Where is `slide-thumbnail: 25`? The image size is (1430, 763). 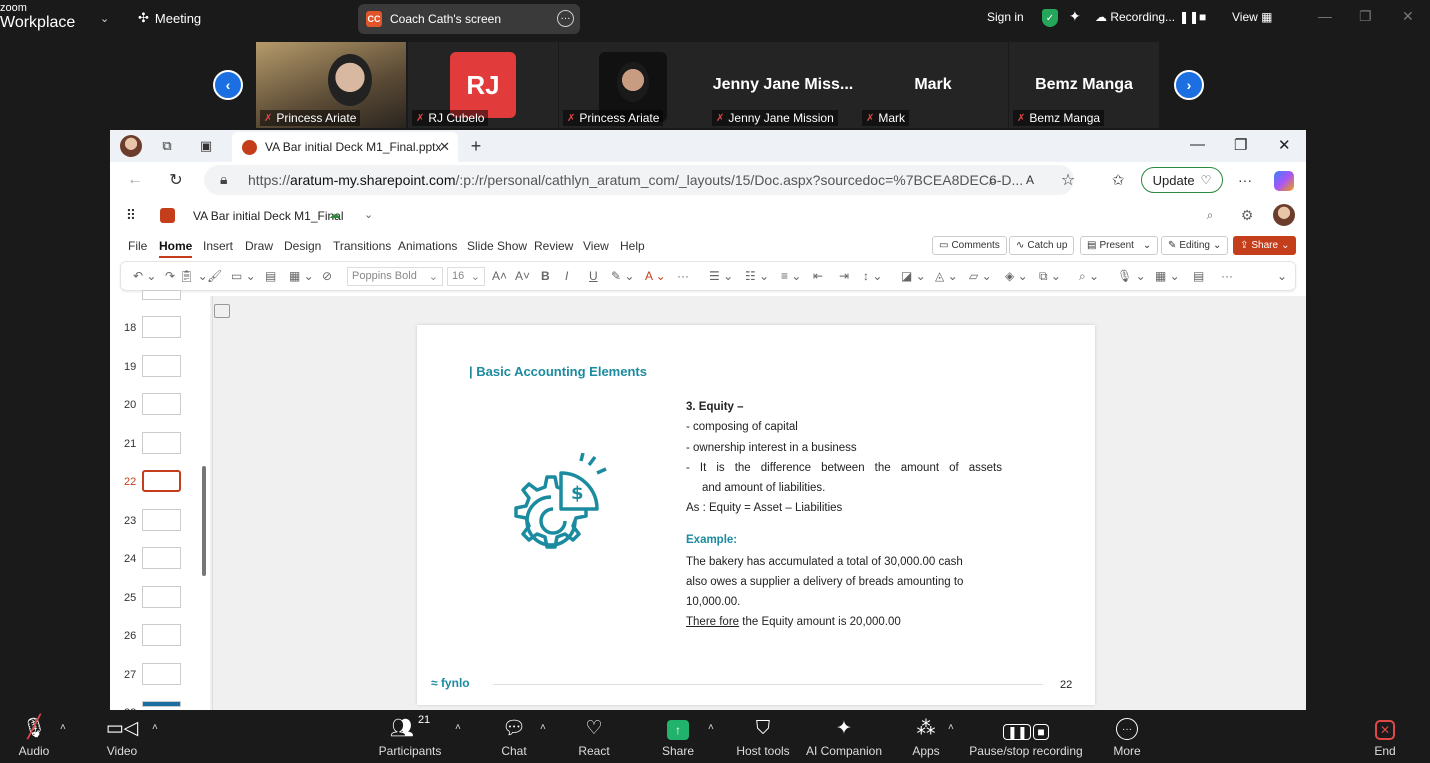 slide-thumbnail: 25 is located at coordinates (160, 600).